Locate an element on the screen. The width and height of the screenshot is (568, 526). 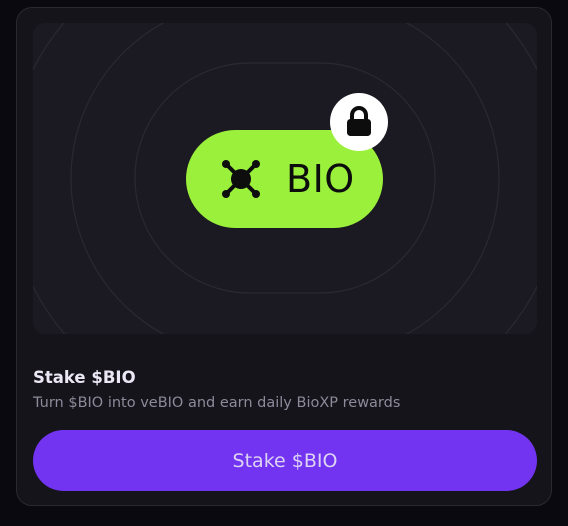
token-label: BIO is located at coordinates (320, 179).